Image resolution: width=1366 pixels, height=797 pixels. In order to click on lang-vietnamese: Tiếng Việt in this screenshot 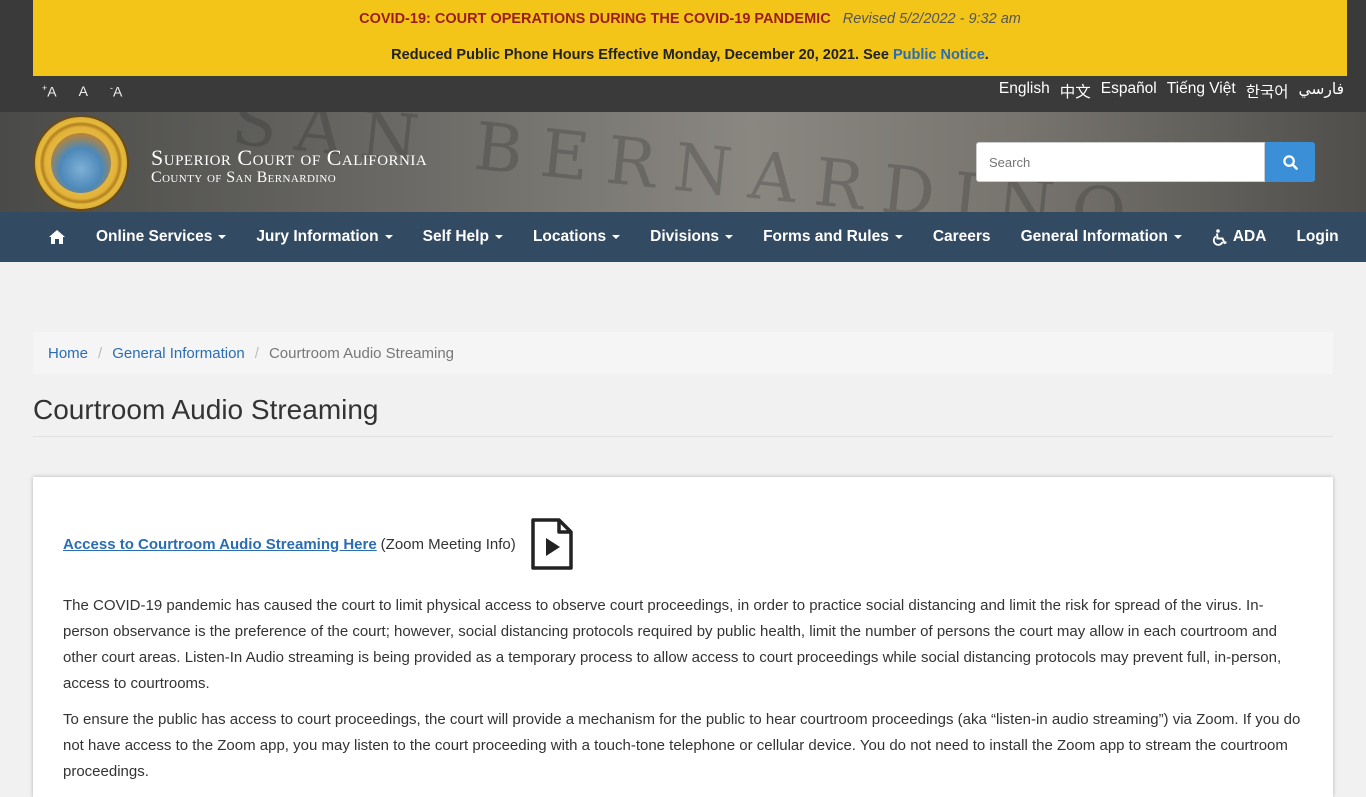, I will do `click(1201, 91)`.